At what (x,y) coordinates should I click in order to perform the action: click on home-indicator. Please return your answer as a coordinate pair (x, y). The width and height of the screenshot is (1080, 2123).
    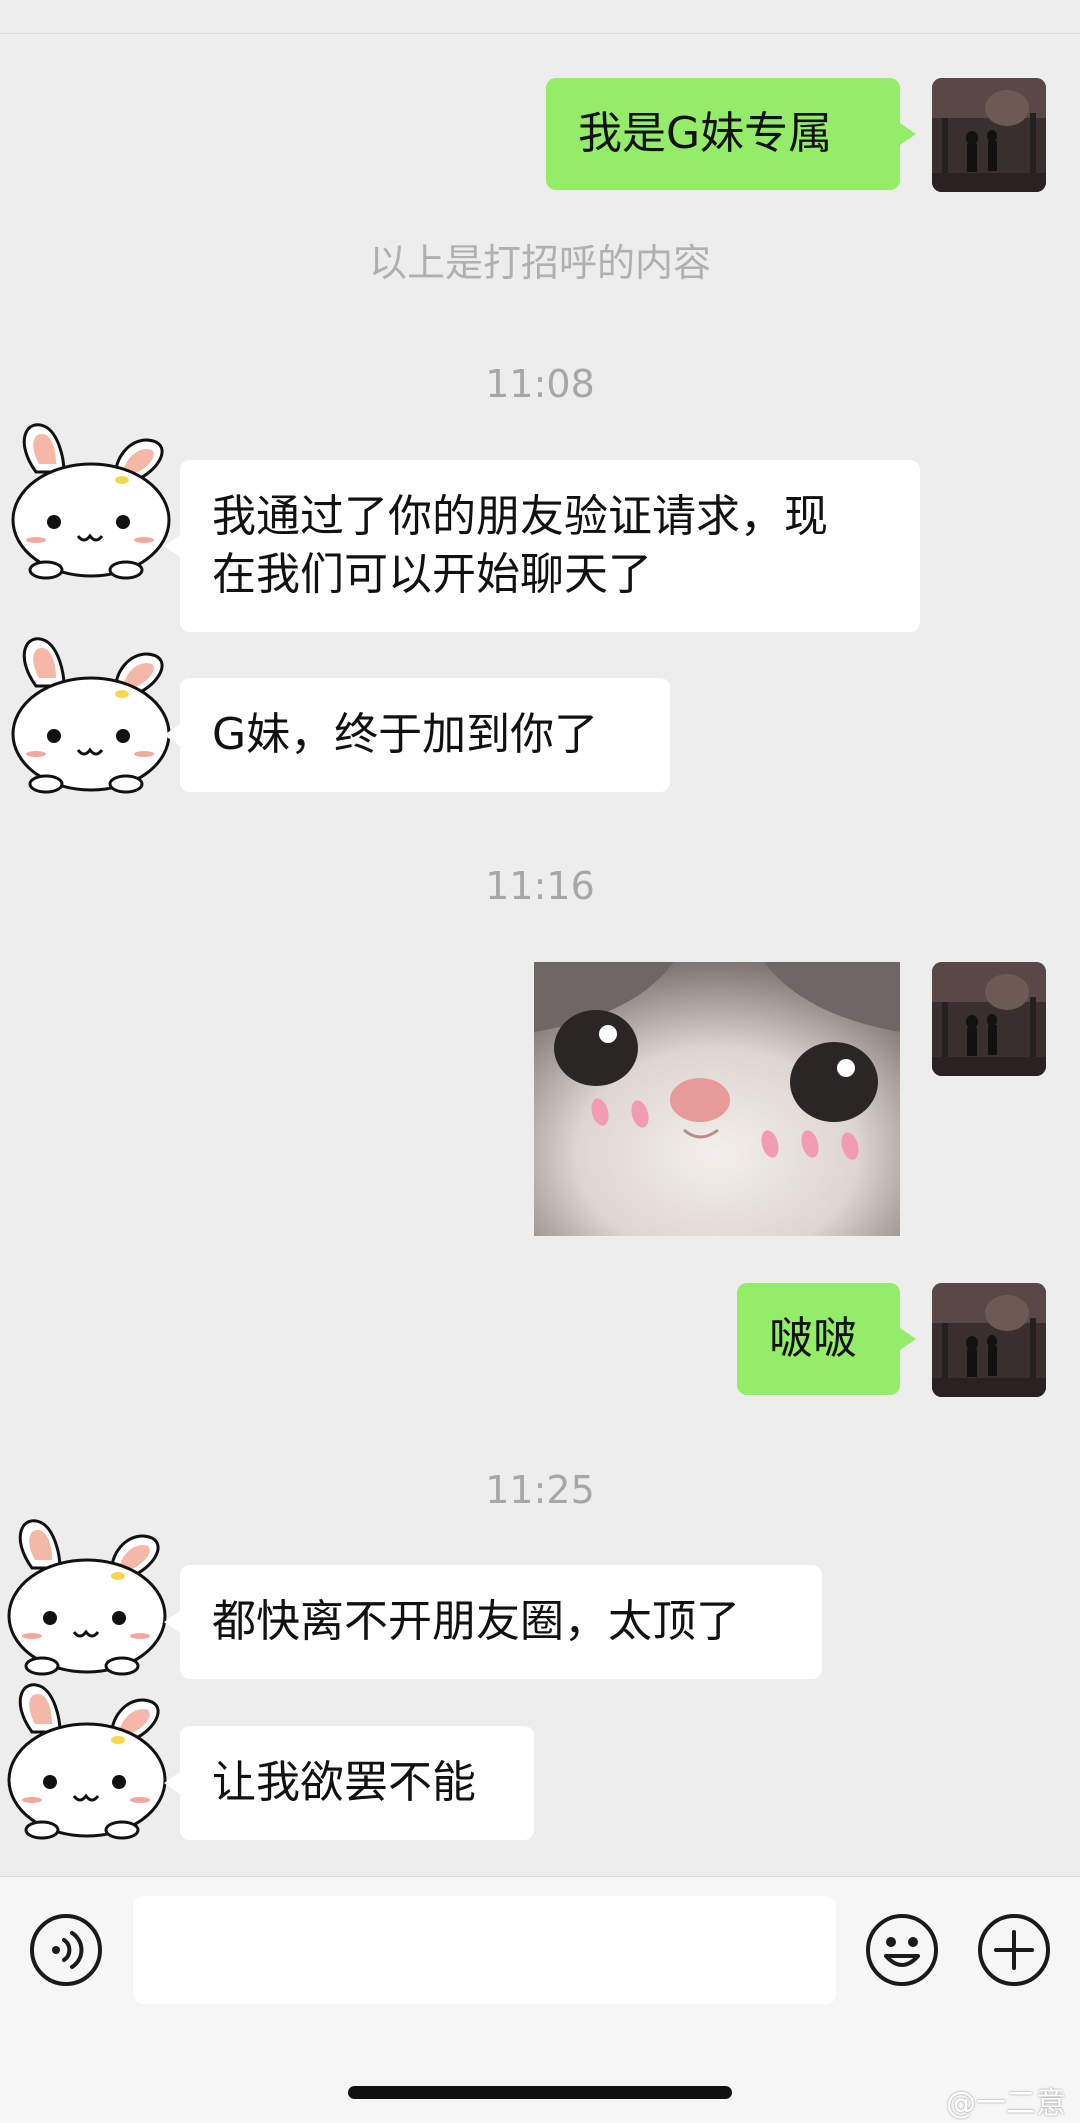
    Looking at the image, I should click on (540, 2092).